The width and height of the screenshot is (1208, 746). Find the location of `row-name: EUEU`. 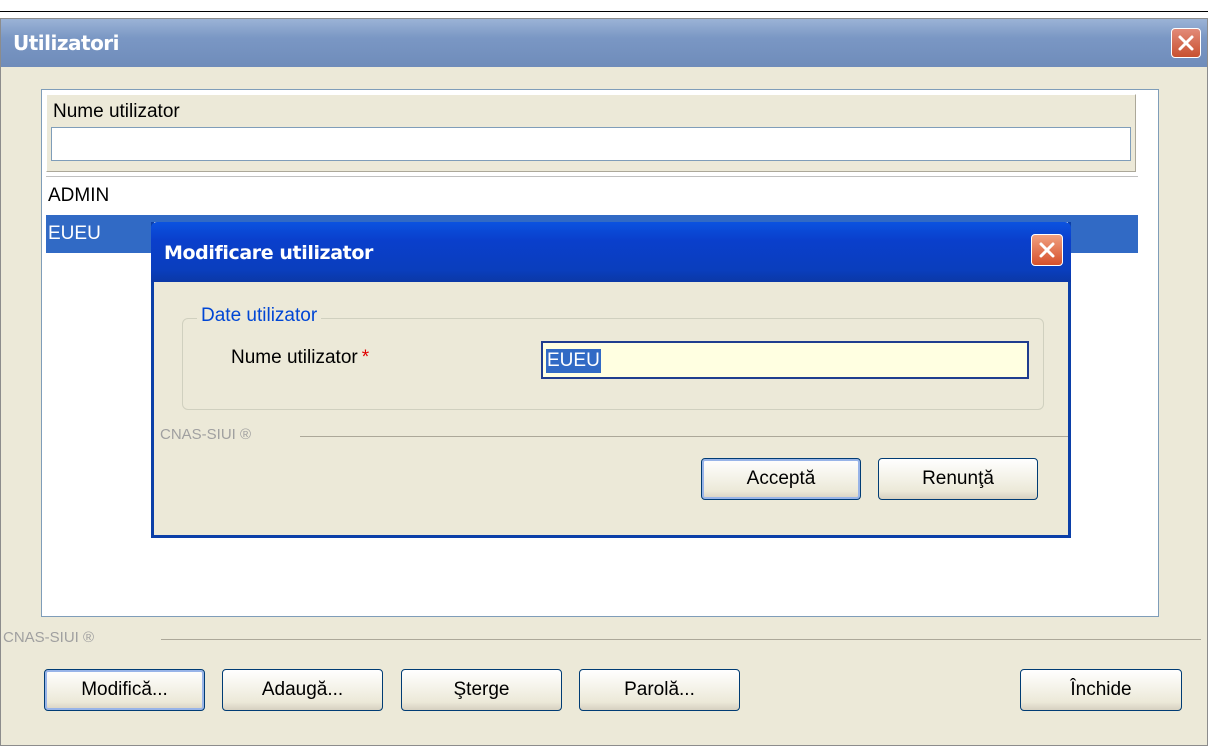

row-name: EUEU is located at coordinates (74, 233).